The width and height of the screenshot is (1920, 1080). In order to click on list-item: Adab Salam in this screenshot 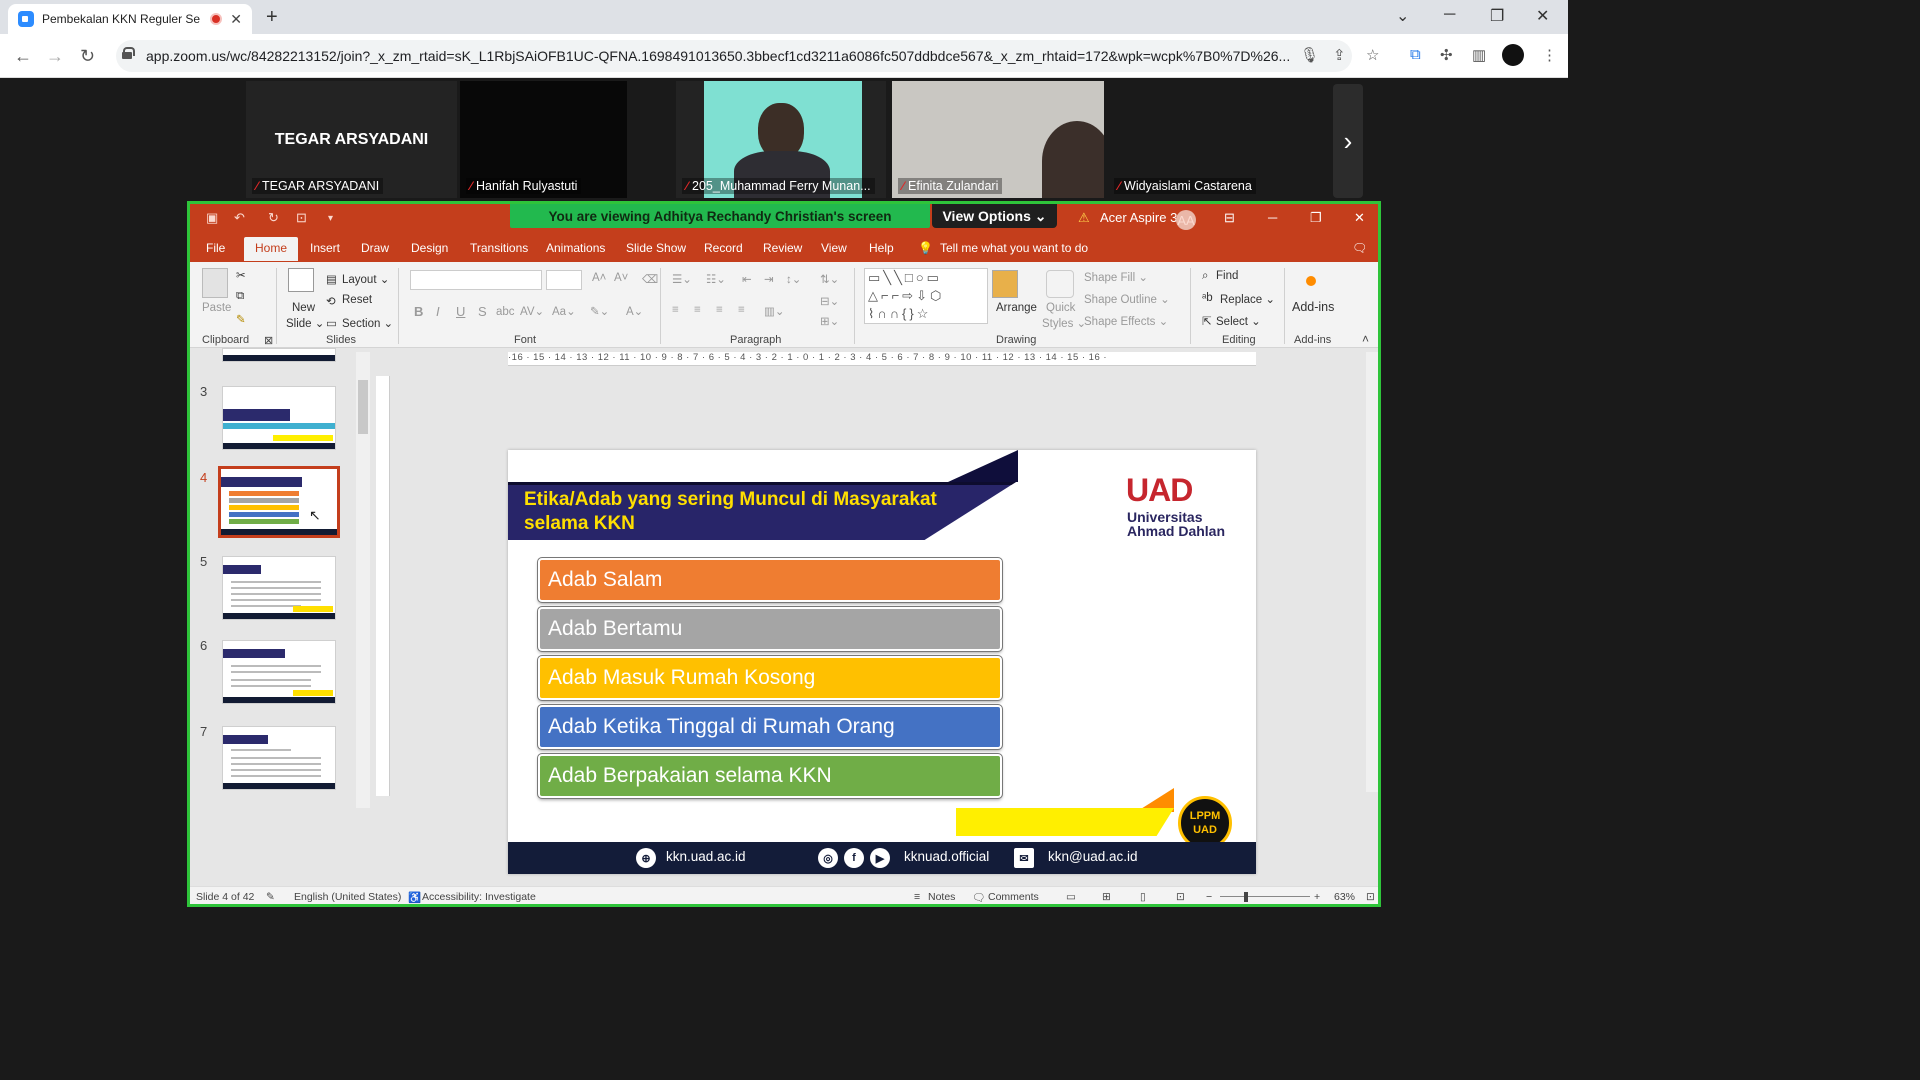, I will do `click(770, 580)`.